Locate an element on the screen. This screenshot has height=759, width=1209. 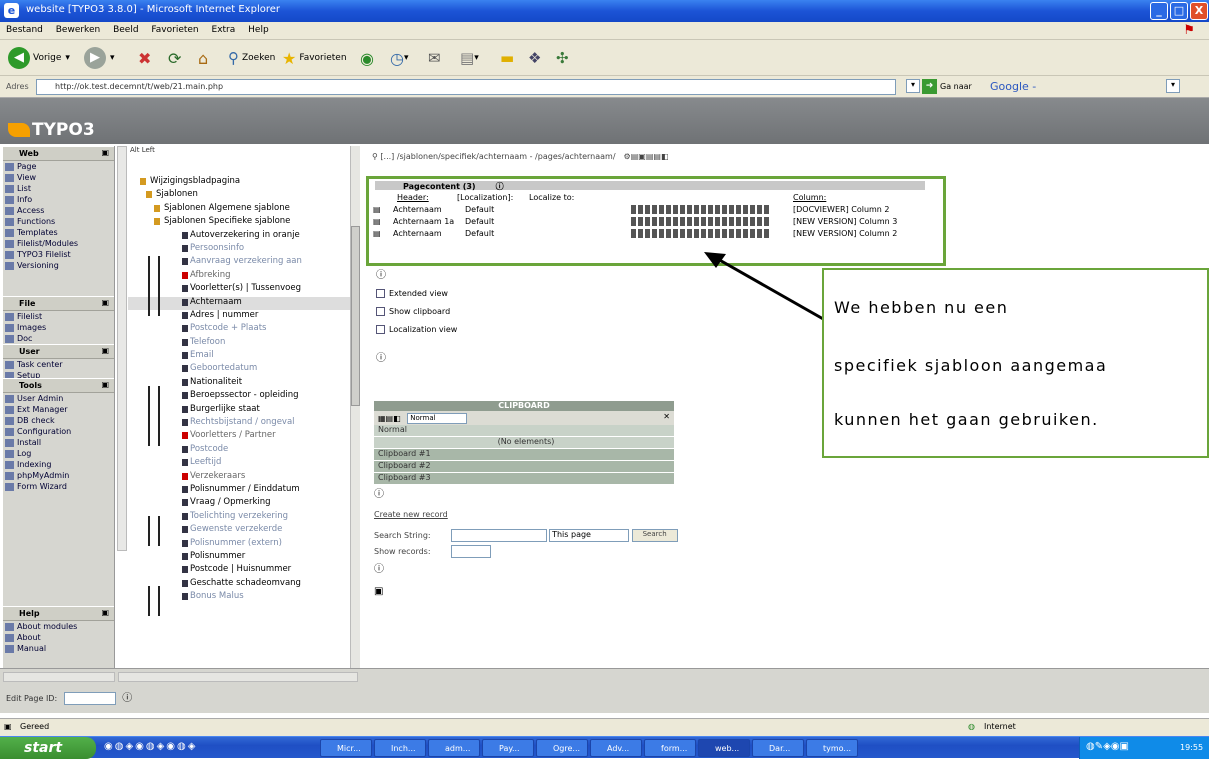
tree-node: Polisnummer / Einddatum is located at coordinates (243, 490).